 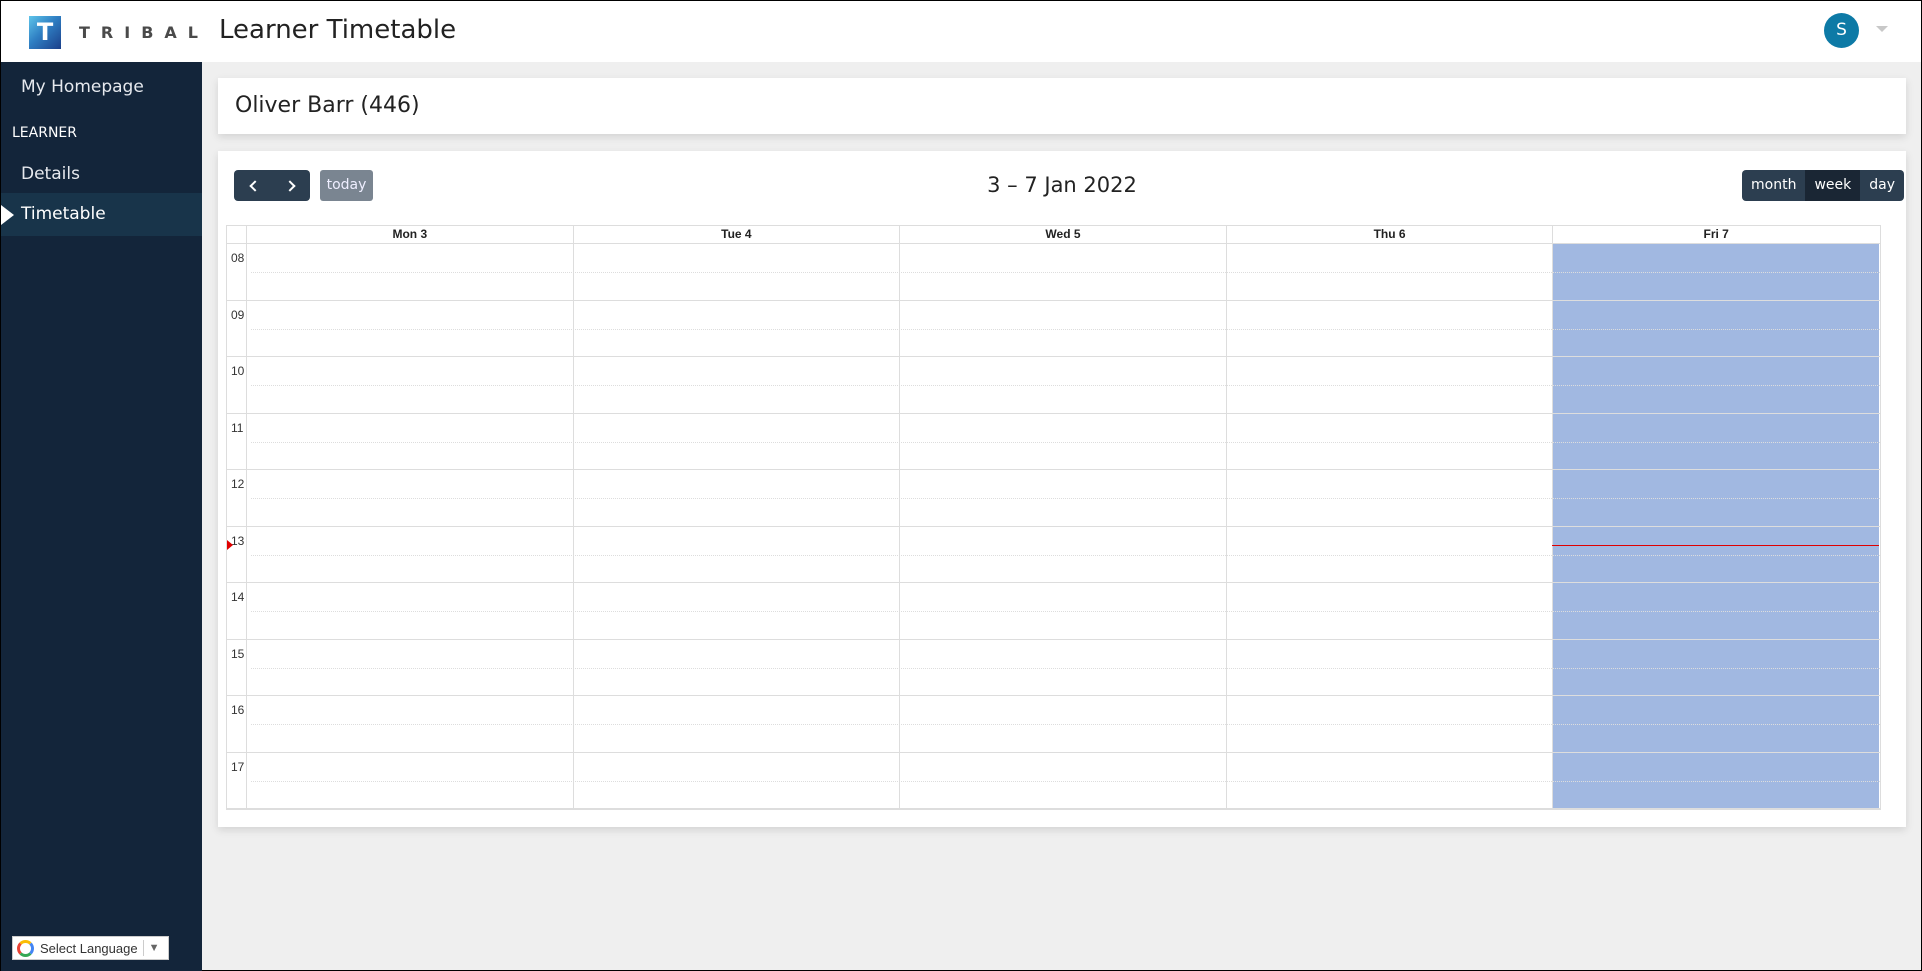 What do you see at coordinates (327, 105) in the screenshot?
I see `learner-name: Oliver Barr (446)` at bounding box center [327, 105].